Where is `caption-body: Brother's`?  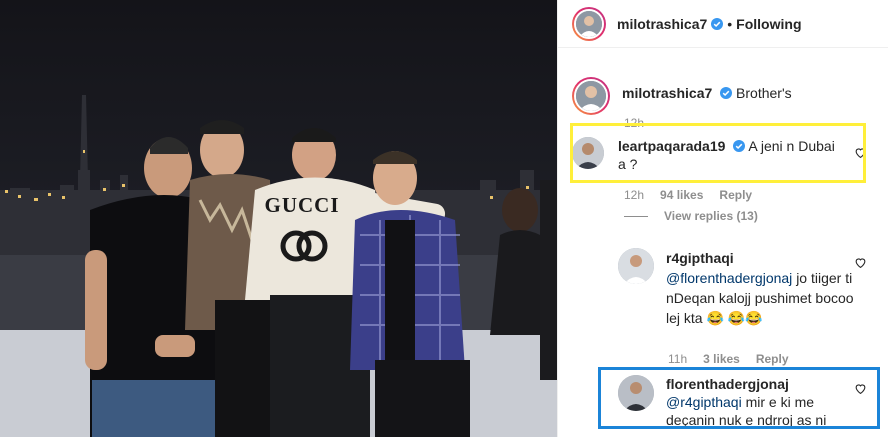
caption-body: Brother's is located at coordinates (764, 93).